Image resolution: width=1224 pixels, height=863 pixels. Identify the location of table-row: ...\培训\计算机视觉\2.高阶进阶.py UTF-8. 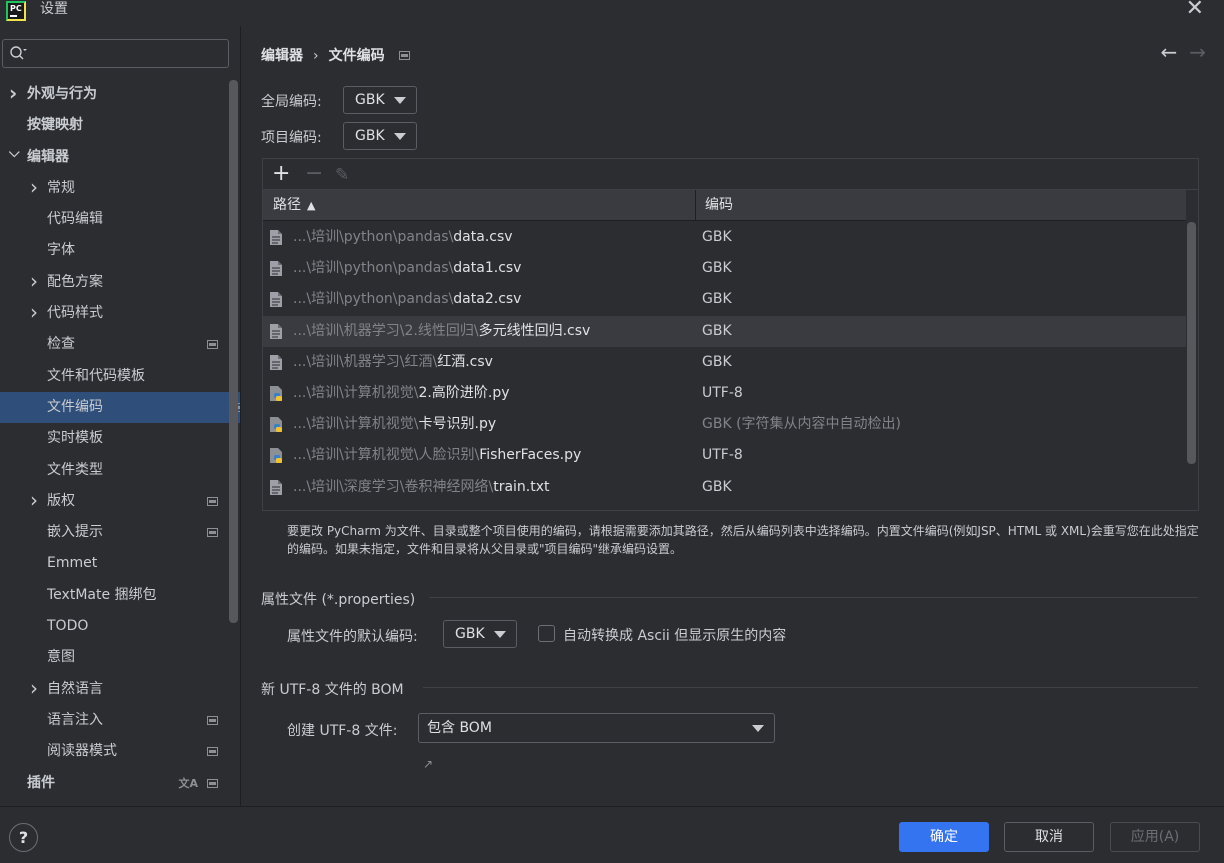
(724, 393).